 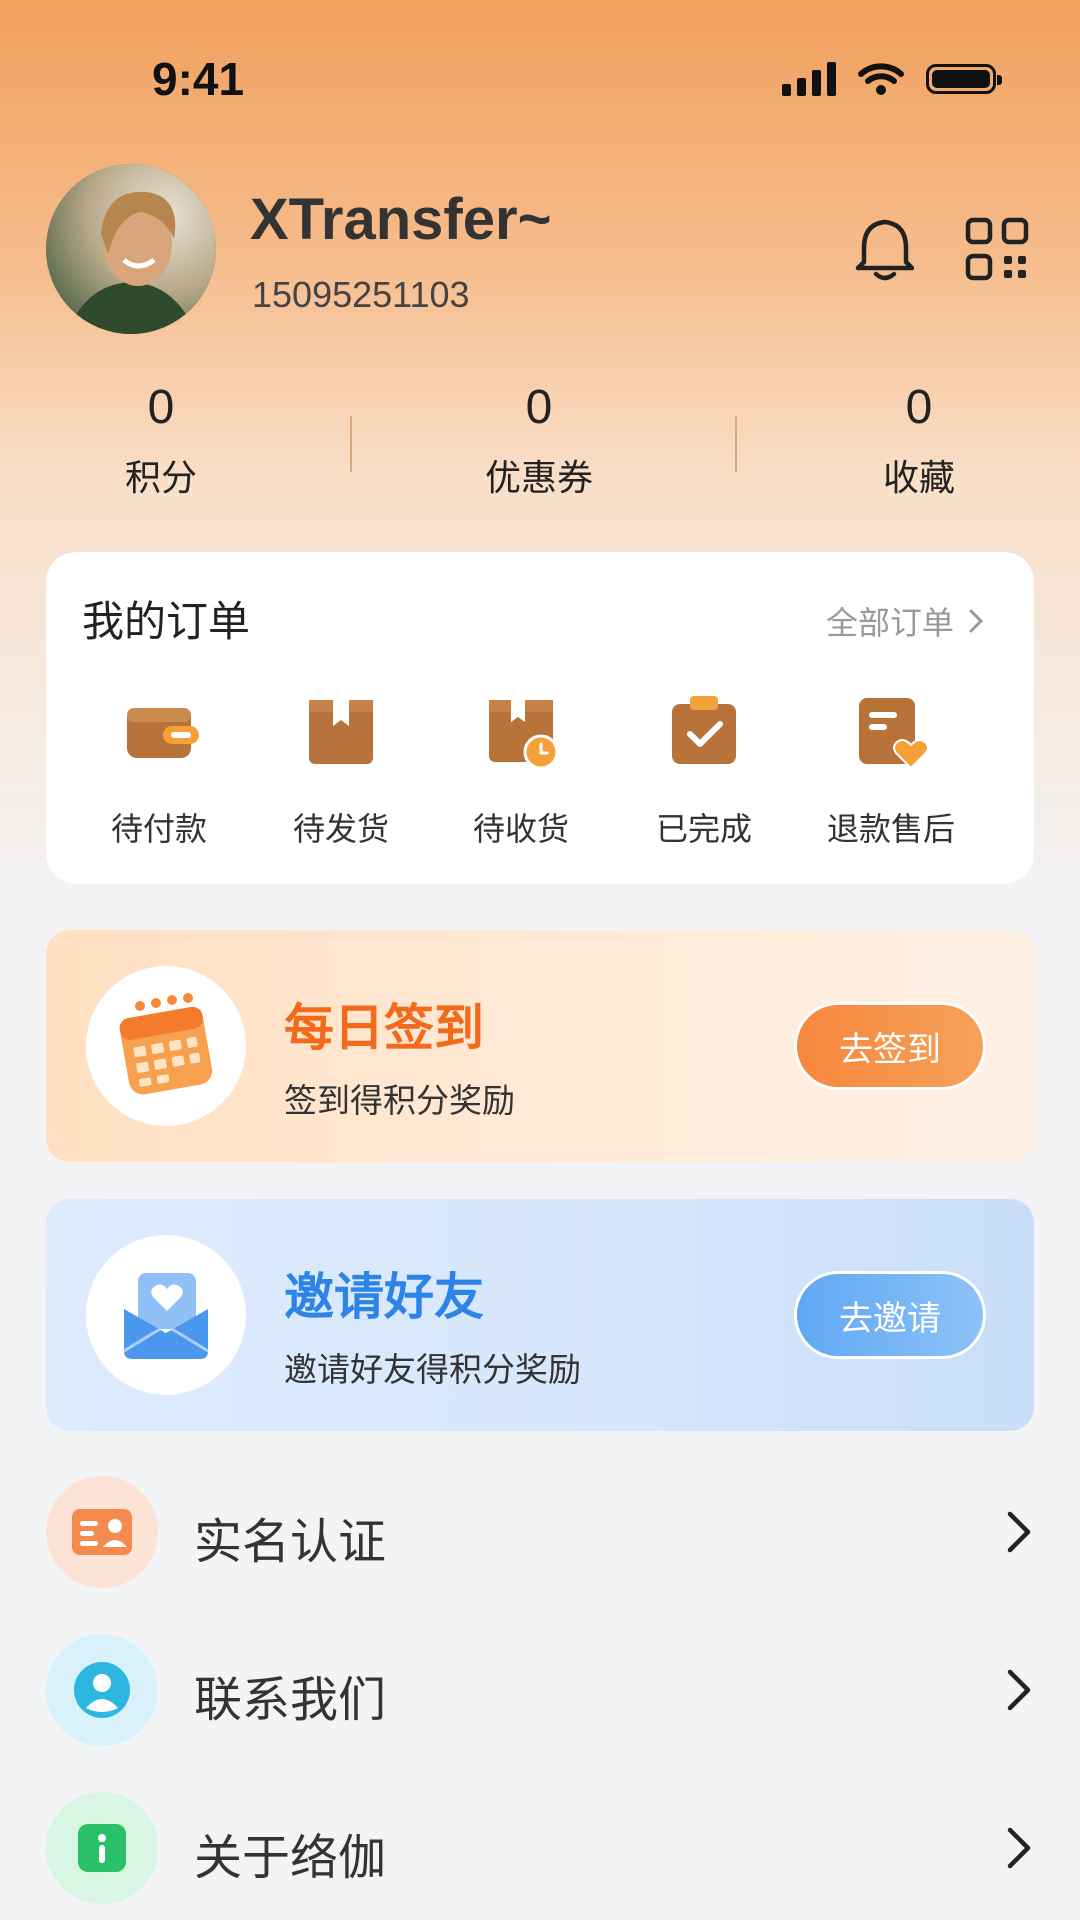 What do you see at coordinates (538, 478) in the screenshot?
I see `stat-coupons-label: 优惠券` at bounding box center [538, 478].